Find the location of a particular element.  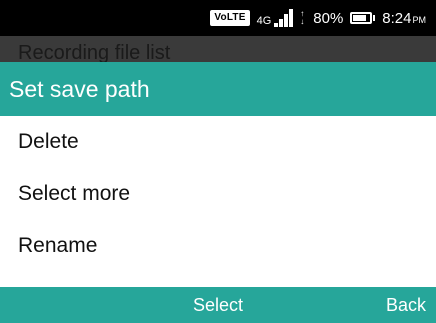

battery-icon is located at coordinates (363, 18).